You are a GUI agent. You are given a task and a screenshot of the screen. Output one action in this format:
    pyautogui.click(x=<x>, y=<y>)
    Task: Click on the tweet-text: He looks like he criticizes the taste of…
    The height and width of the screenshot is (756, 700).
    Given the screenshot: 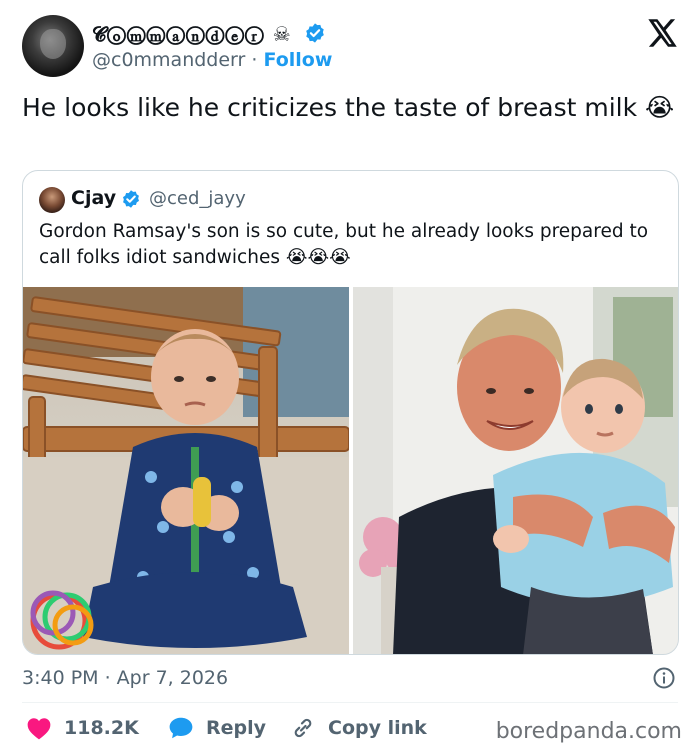 What is the action you would take?
    pyautogui.click(x=348, y=107)
    